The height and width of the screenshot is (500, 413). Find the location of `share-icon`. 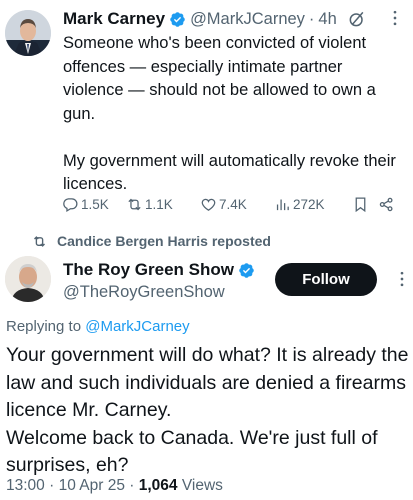

share-icon is located at coordinates (386, 204).